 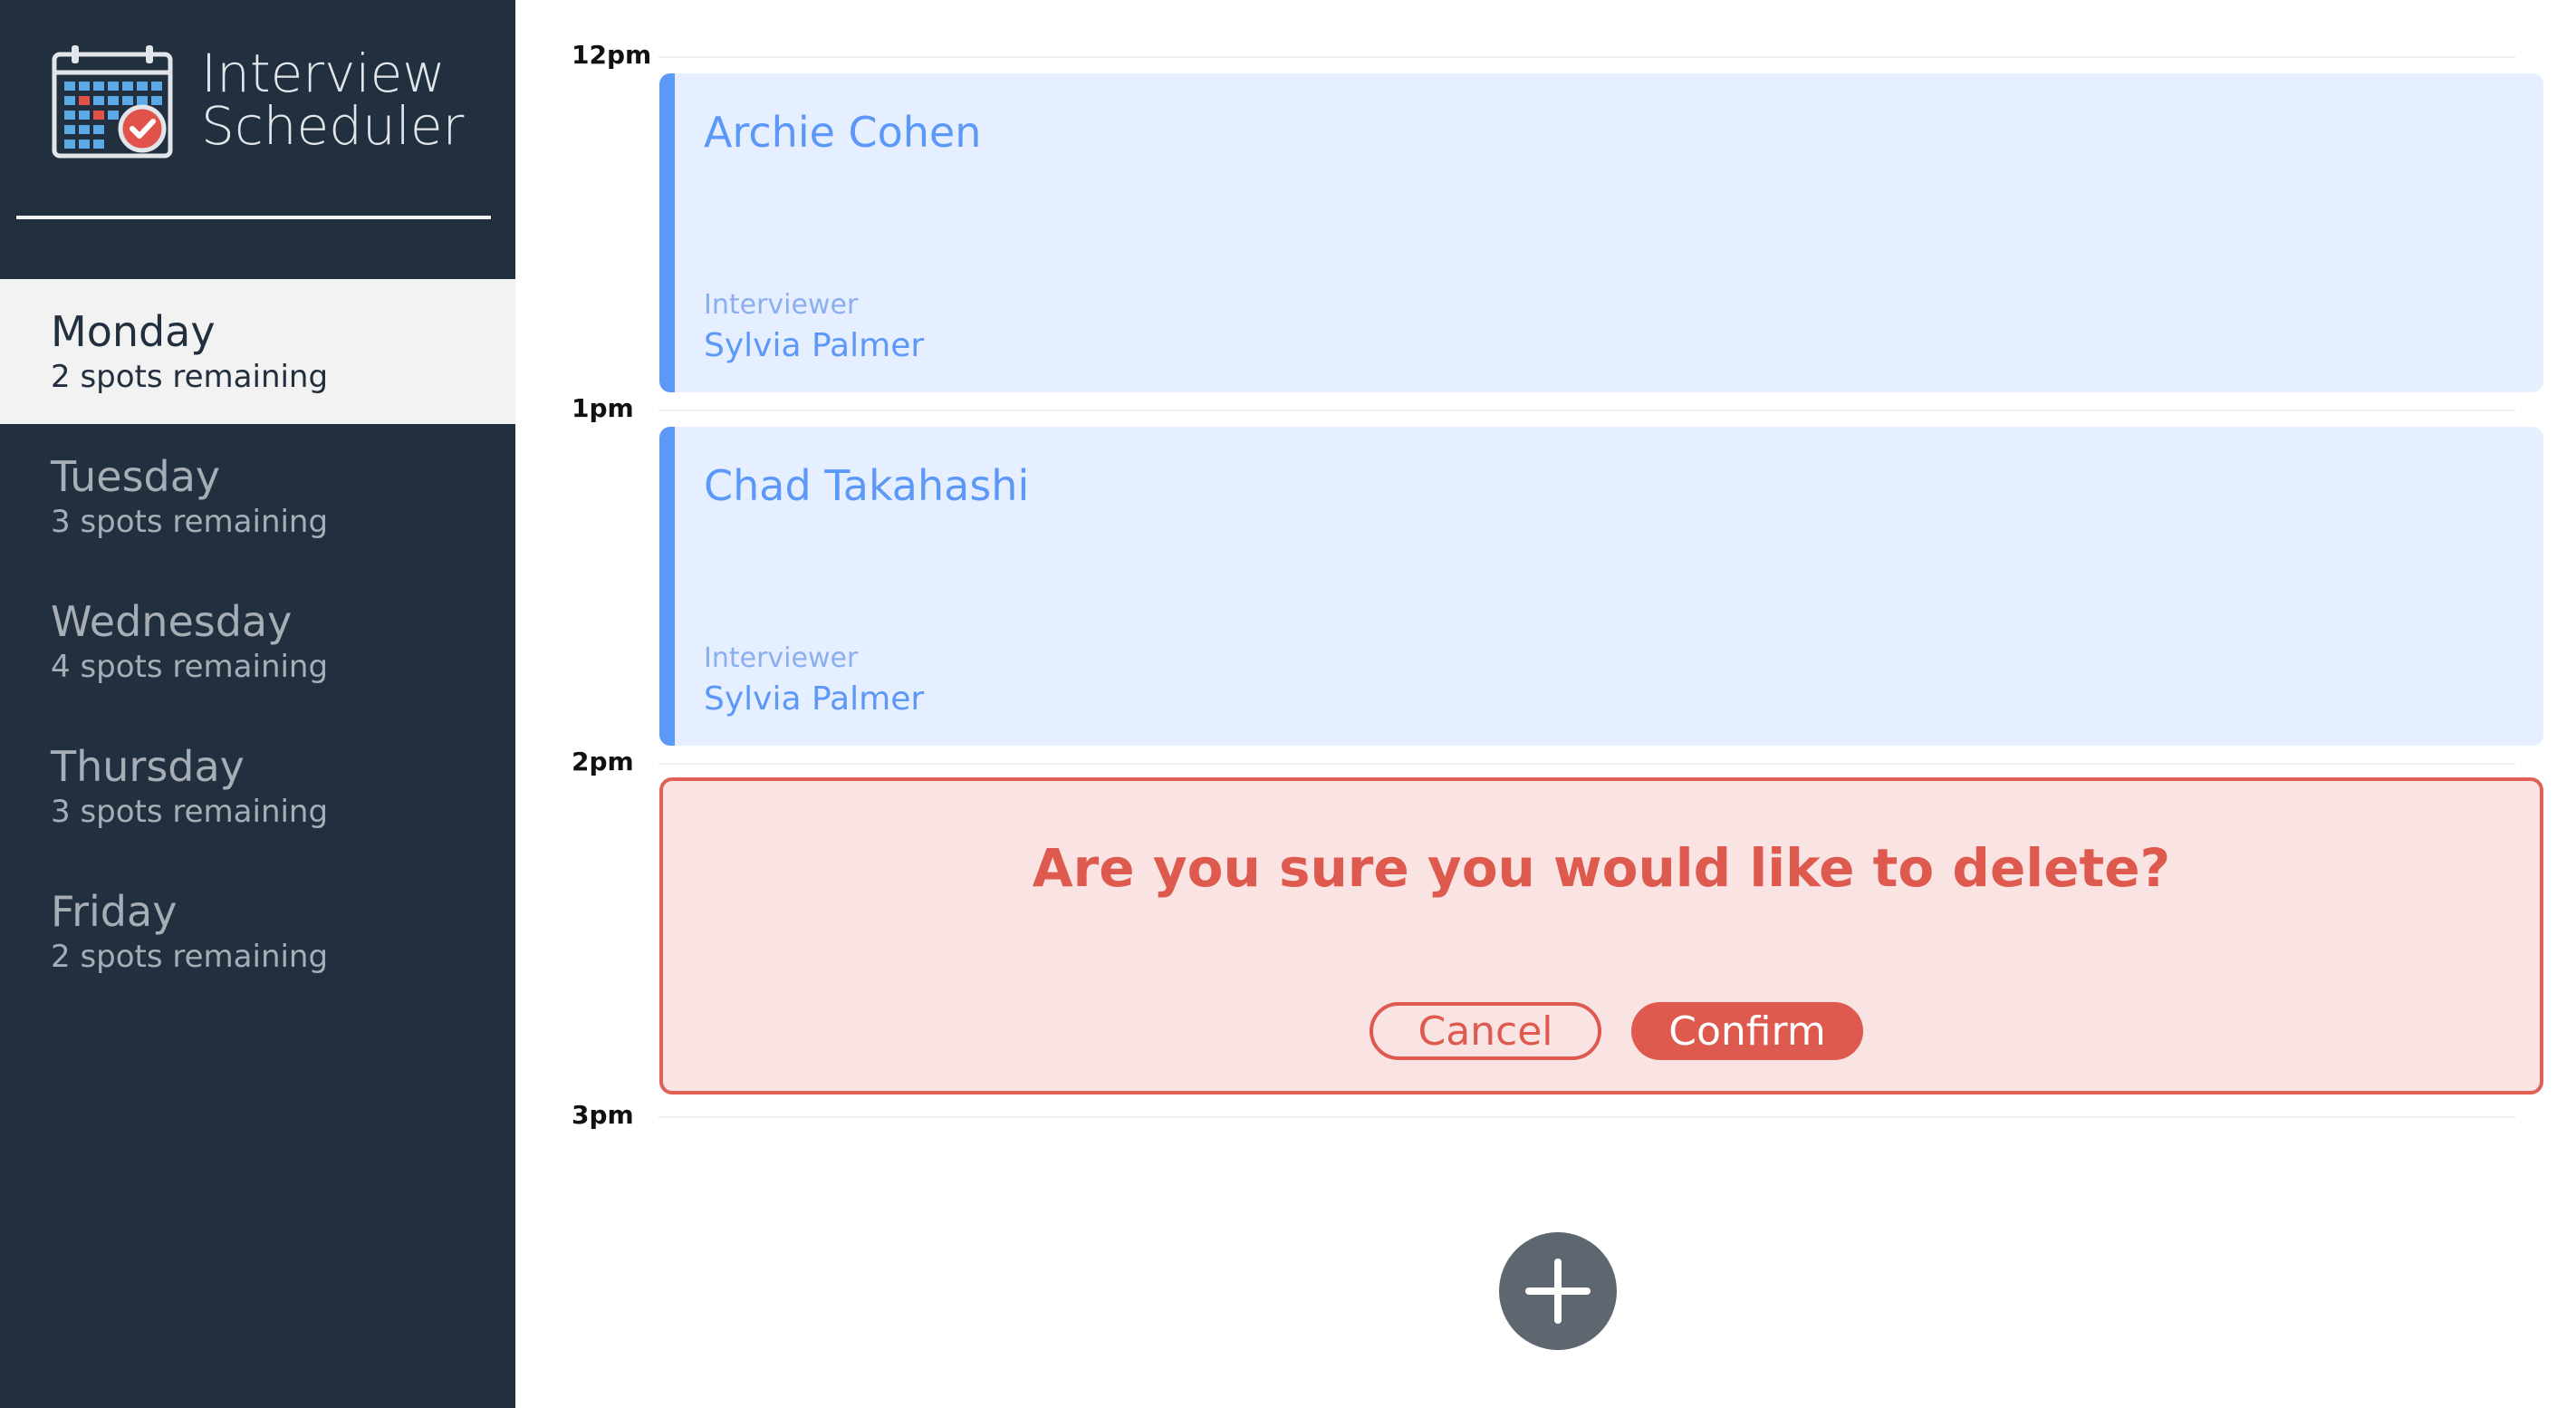 What do you see at coordinates (333, 126) in the screenshot?
I see `app-title-line2: Scheduler` at bounding box center [333, 126].